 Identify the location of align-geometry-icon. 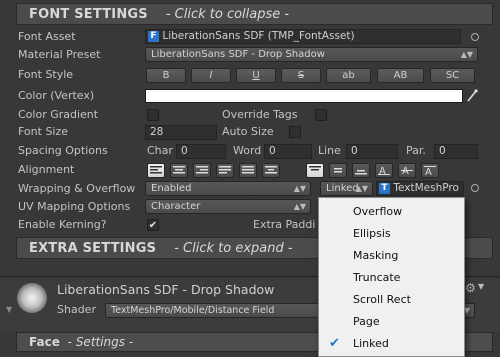
(271, 170).